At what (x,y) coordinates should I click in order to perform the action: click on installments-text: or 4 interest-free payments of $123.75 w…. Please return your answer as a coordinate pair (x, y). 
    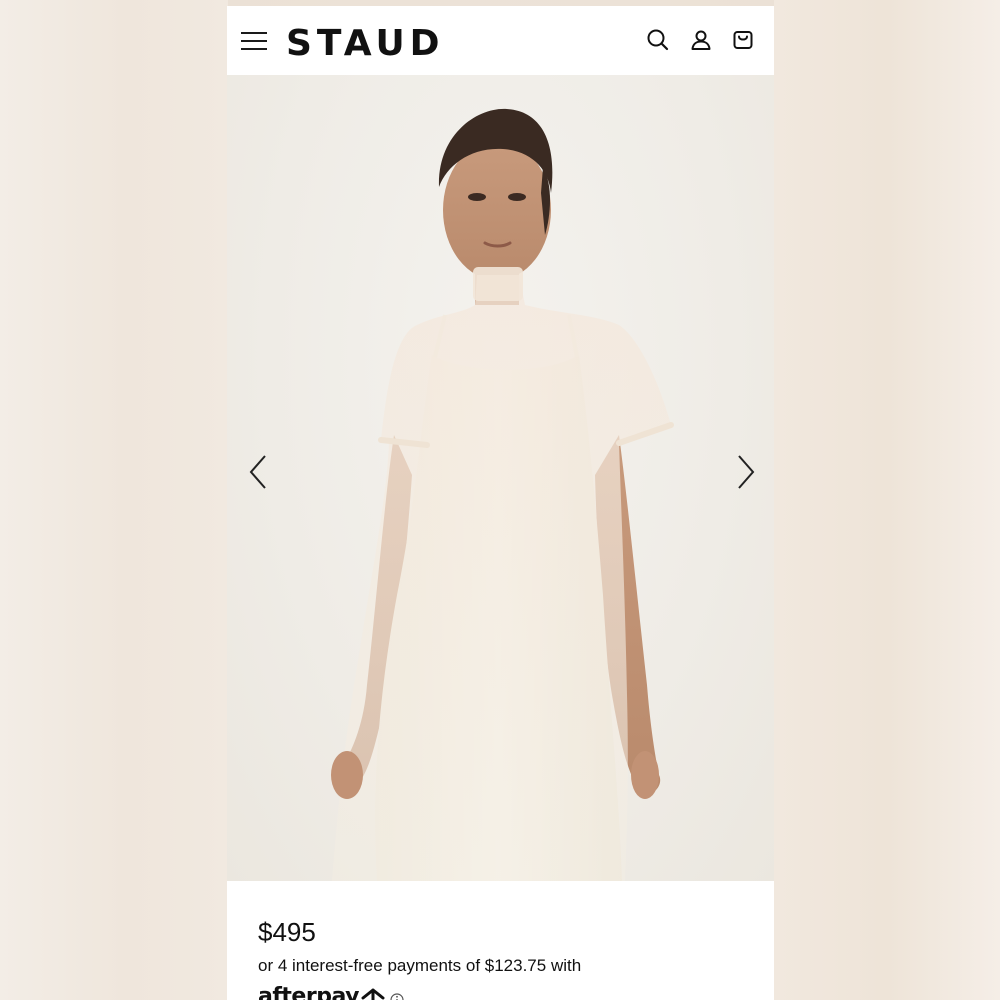
    Looking at the image, I should click on (420, 965).